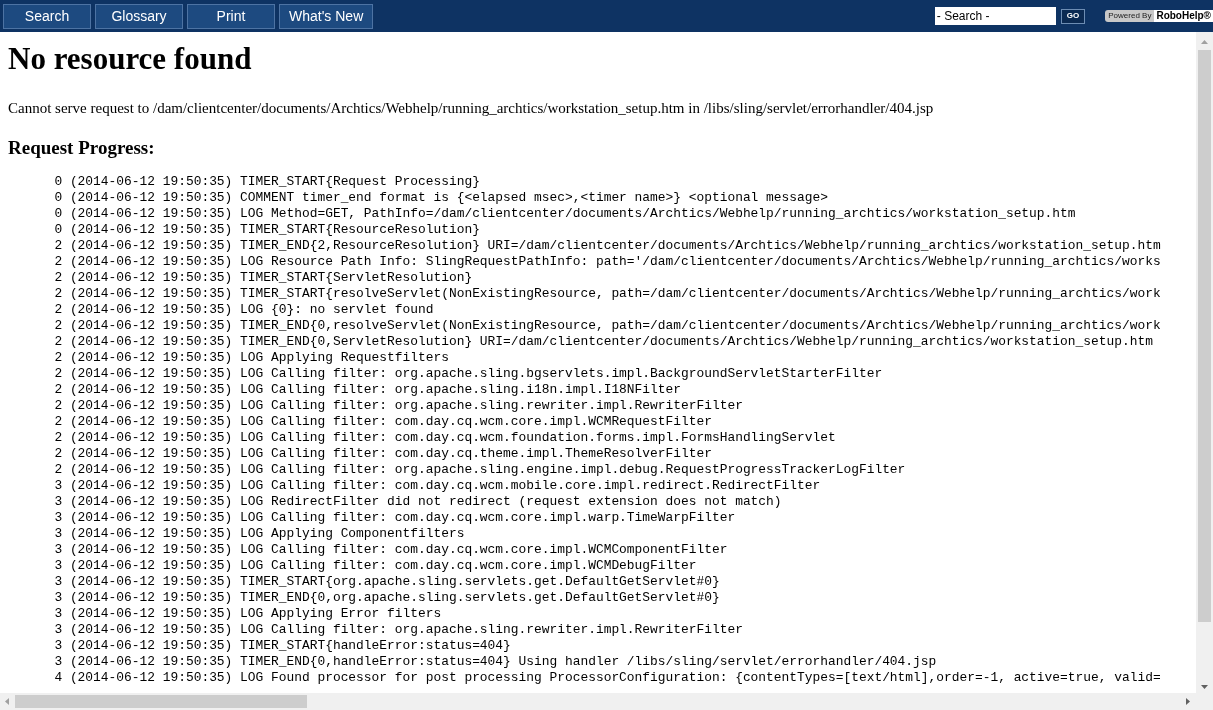  What do you see at coordinates (266, 230) in the screenshot?
I see `log-line: 0 (2014-06-12 19:50:35) TIMER_START{ResourceResolution}` at bounding box center [266, 230].